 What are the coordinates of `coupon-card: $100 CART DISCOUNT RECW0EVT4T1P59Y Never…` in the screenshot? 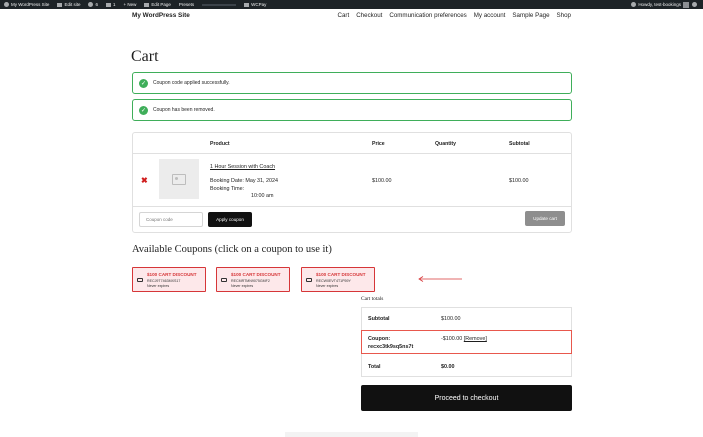 It's located at (338, 279).